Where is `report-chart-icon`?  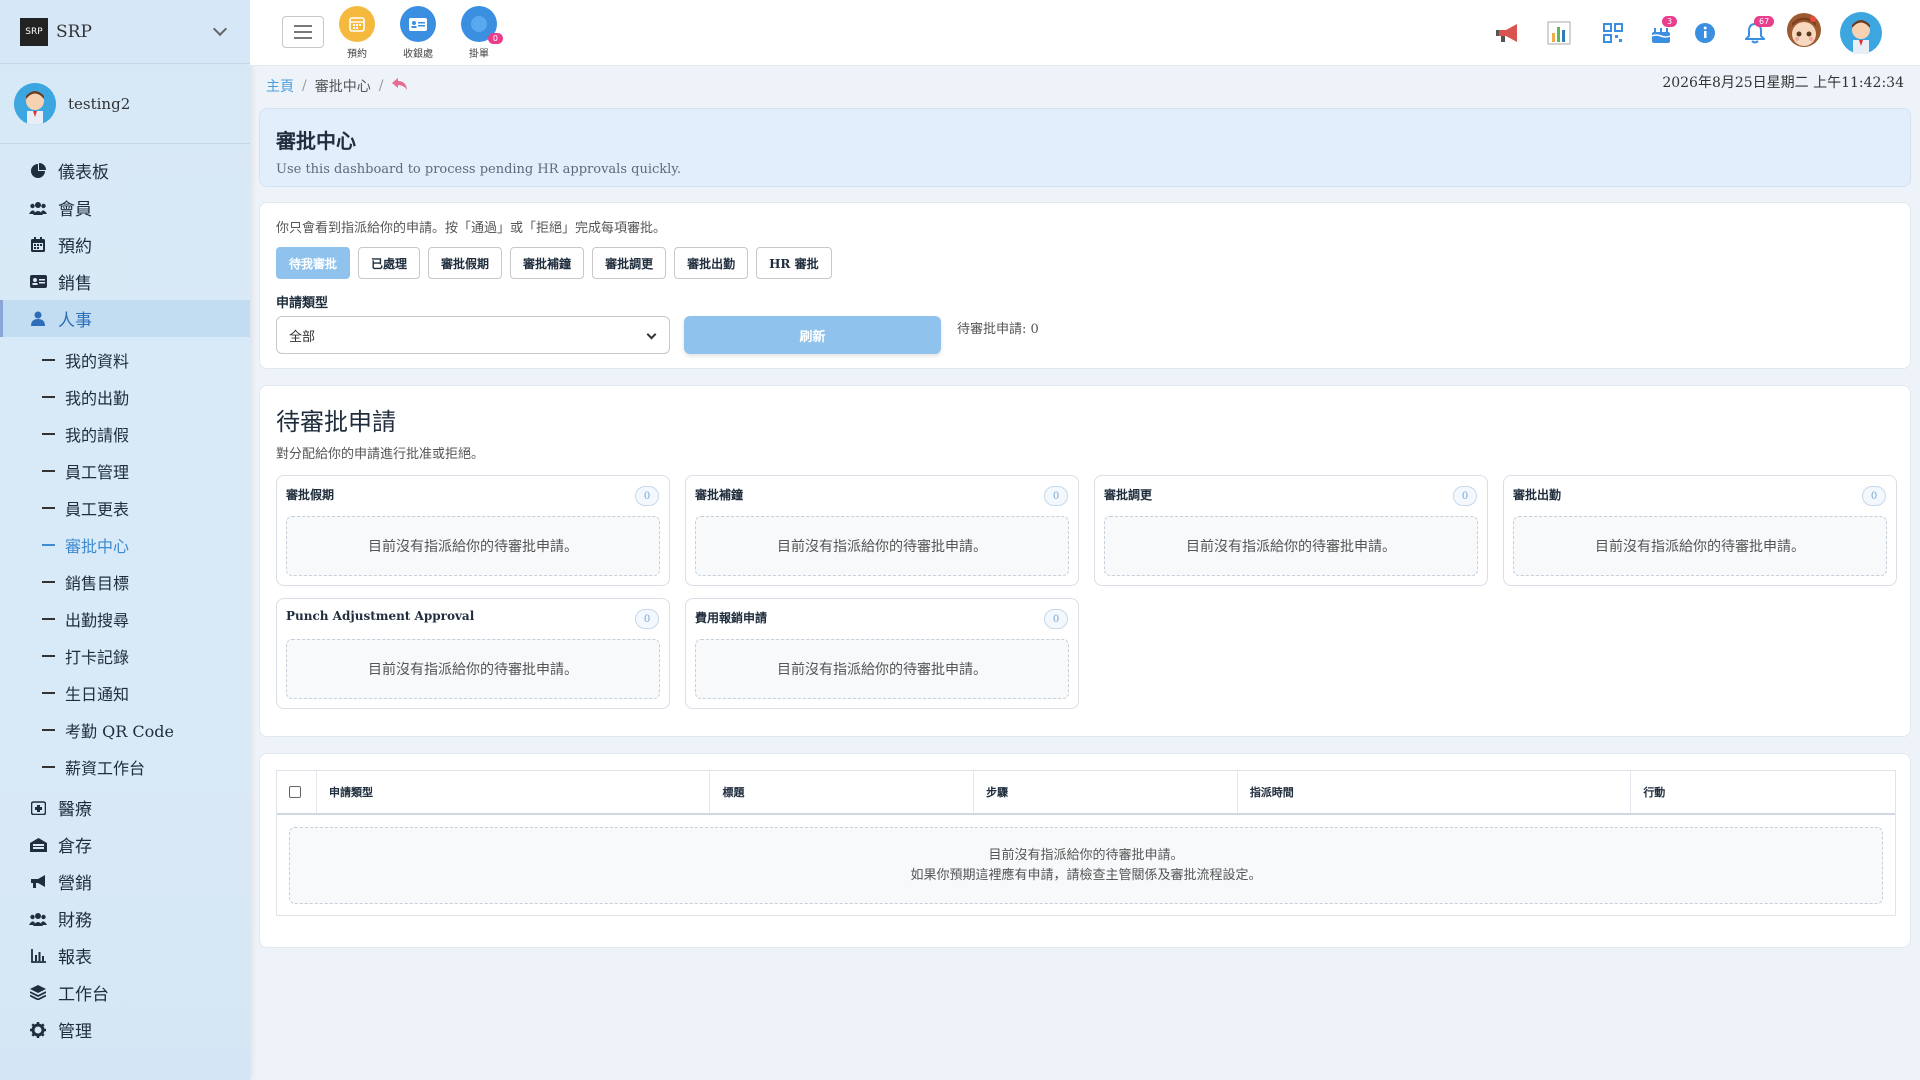 report-chart-icon is located at coordinates (1559, 33).